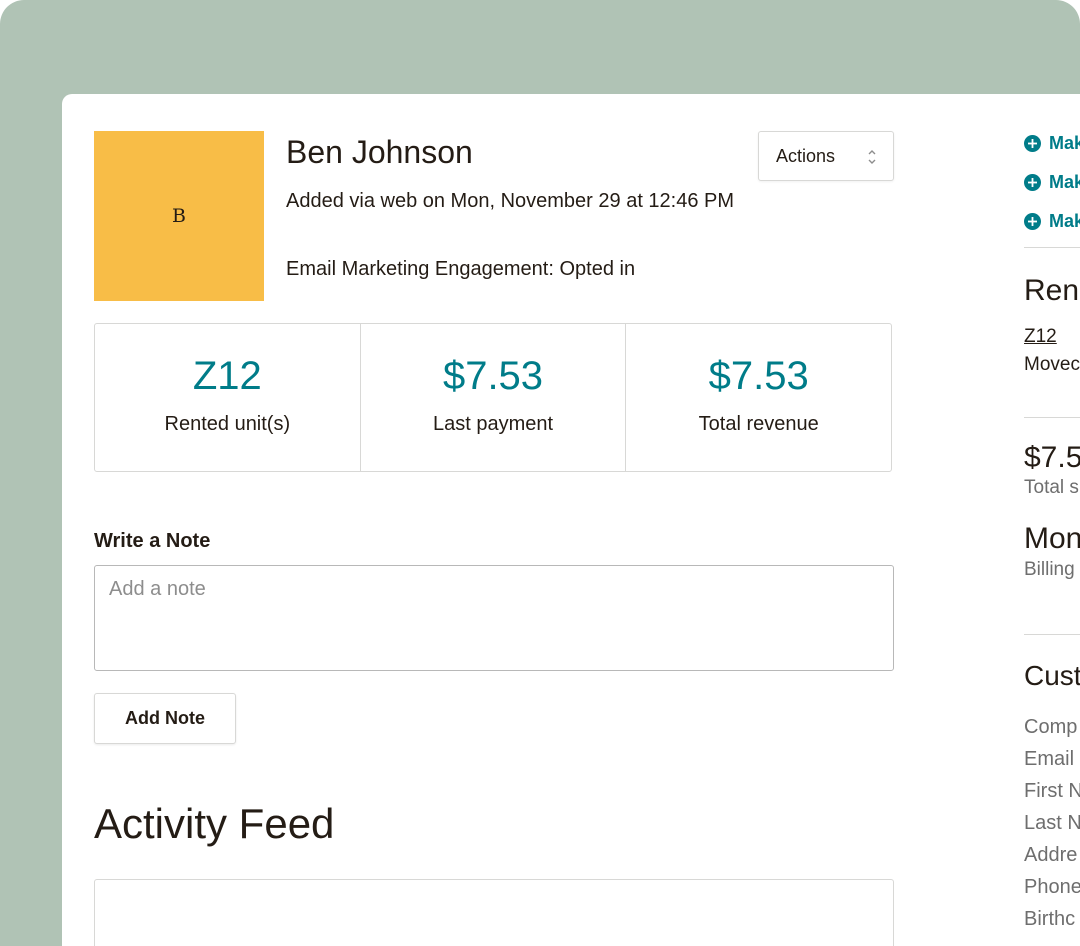 This screenshot has height=946, width=1080. I want to click on amount-value: $7.53, so click(1052, 457).